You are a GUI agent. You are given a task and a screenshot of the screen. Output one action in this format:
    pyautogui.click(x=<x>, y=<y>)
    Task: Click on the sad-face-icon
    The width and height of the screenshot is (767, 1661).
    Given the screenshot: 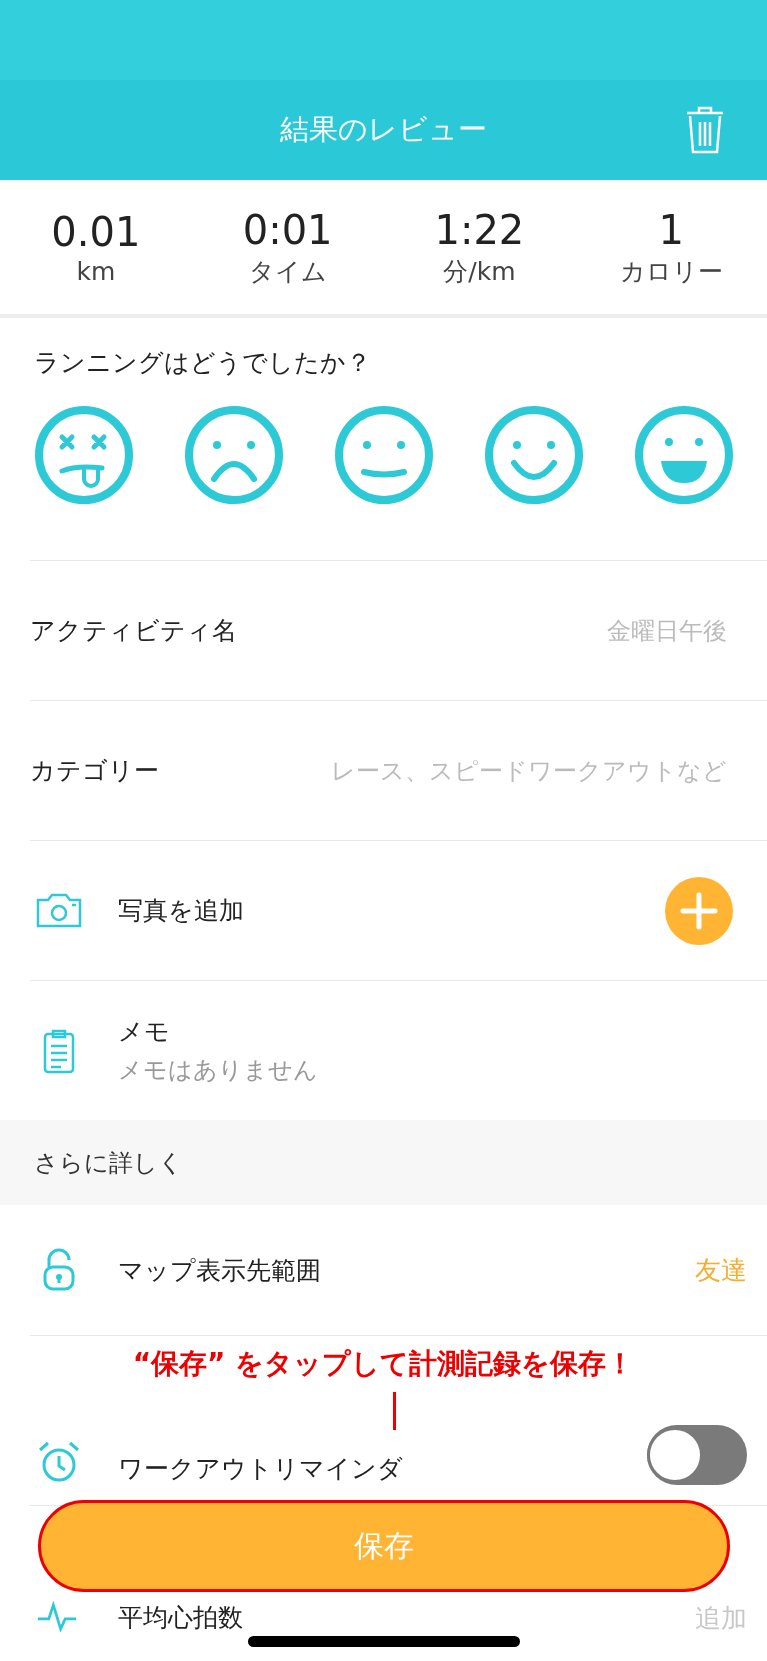 What is the action you would take?
    pyautogui.click(x=234, y=455)
    